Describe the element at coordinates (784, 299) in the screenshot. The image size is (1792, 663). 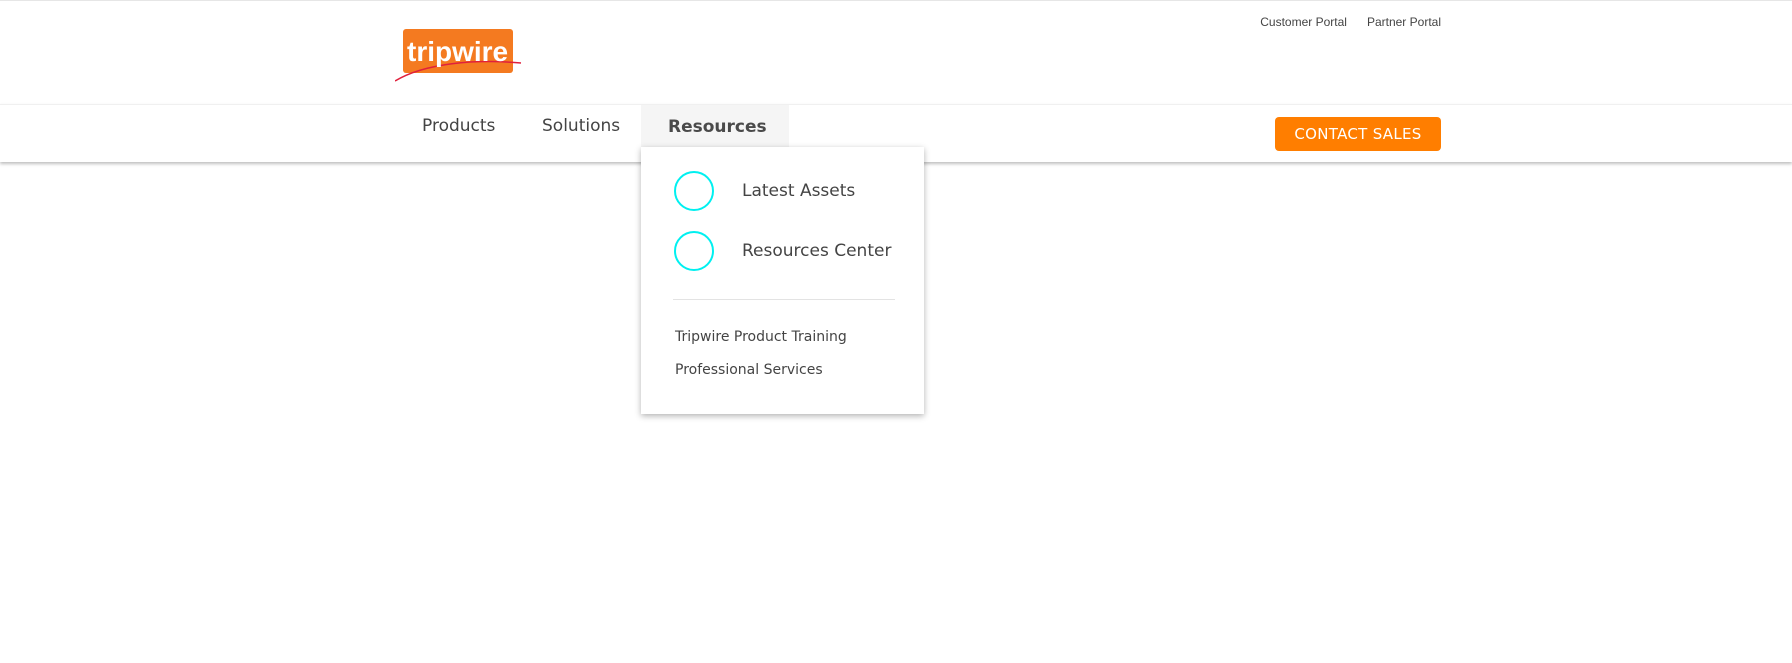
I see `dropdown-divider` at that location.